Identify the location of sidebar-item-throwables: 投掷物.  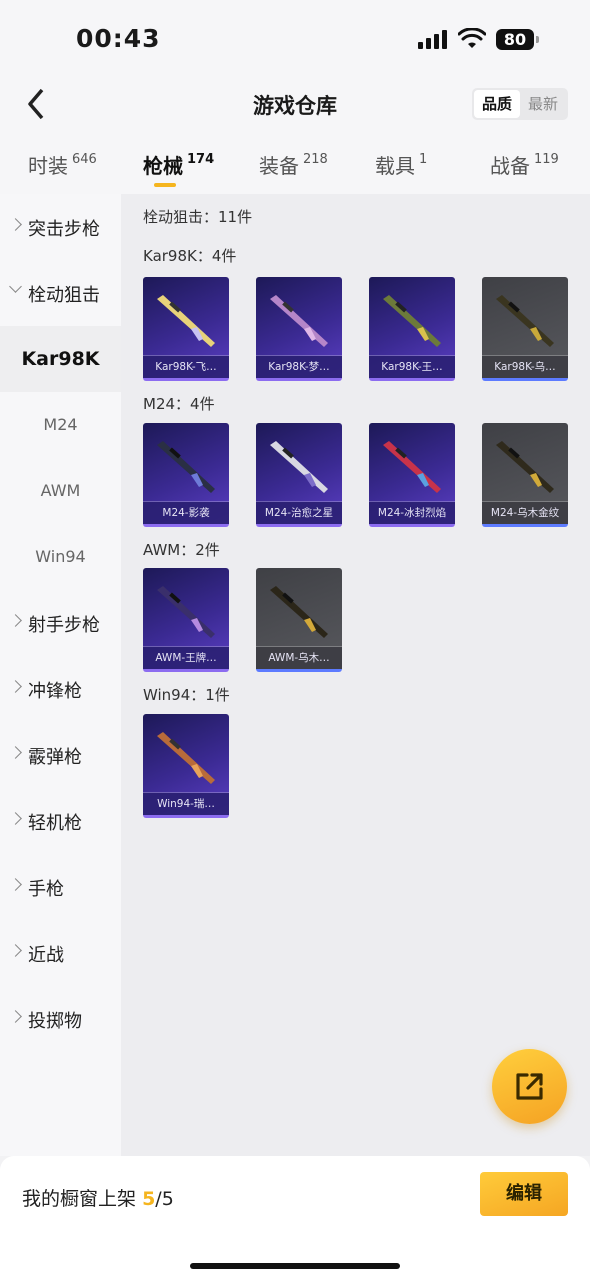
(60, 1019).